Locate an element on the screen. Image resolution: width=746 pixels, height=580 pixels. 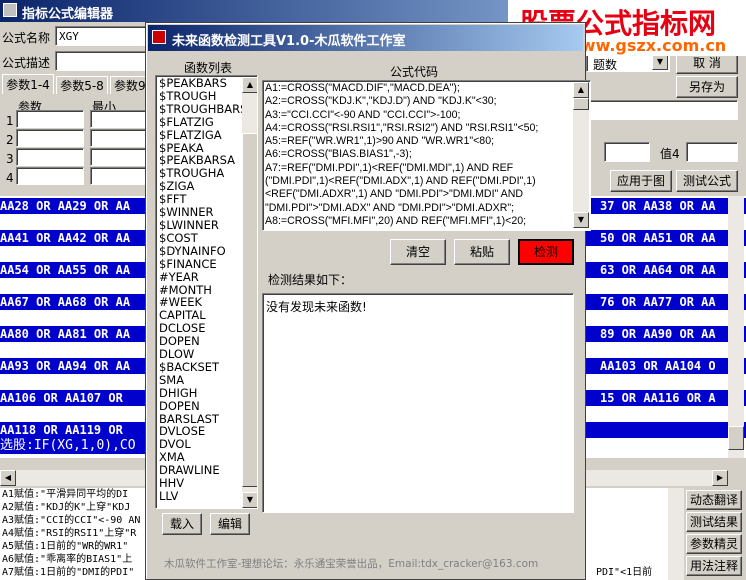
name-label: 公式名称 is located at coordinates (26, 38).